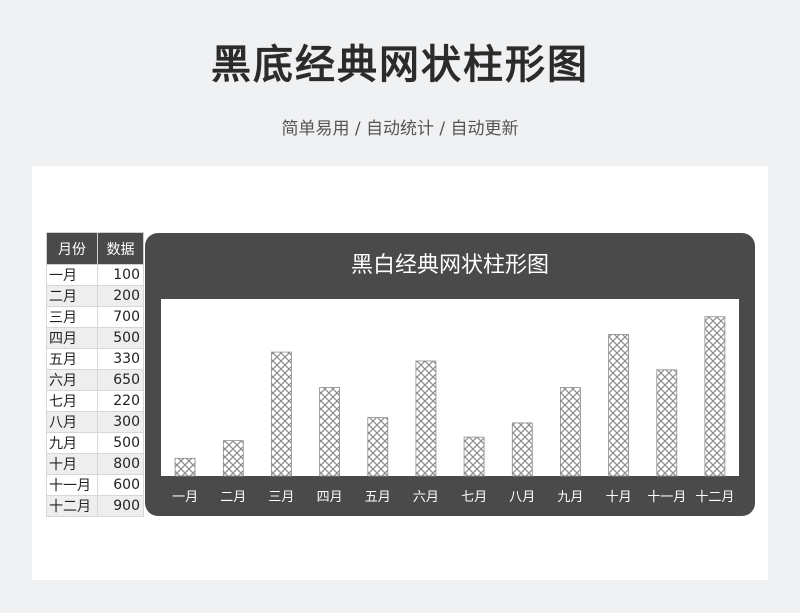 The height and width of the screenshot is (613, 800). I want to click on x-tick-label: 七月, so click(474, 497).